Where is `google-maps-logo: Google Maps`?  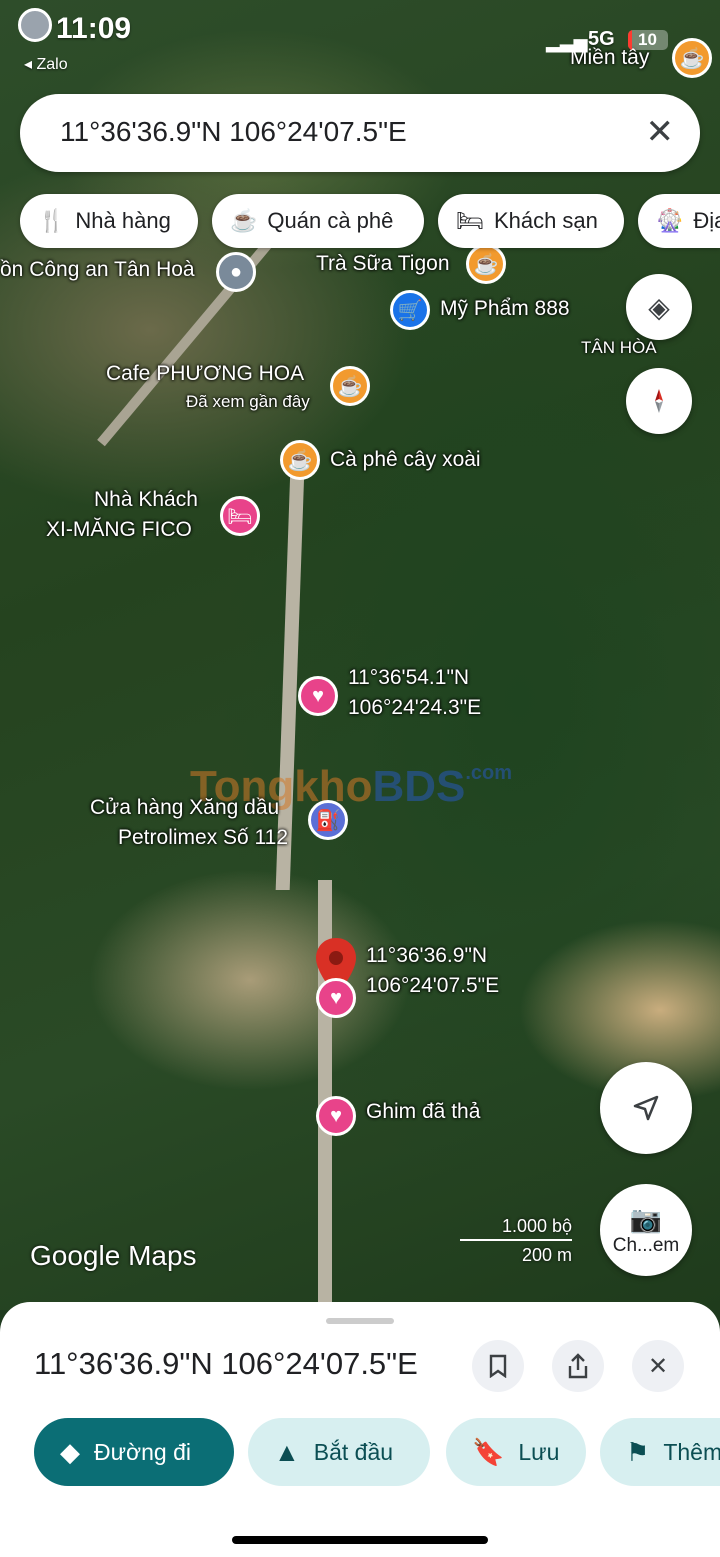
google-maps-logo: Google Maps is located at coordinates (113, 1255).